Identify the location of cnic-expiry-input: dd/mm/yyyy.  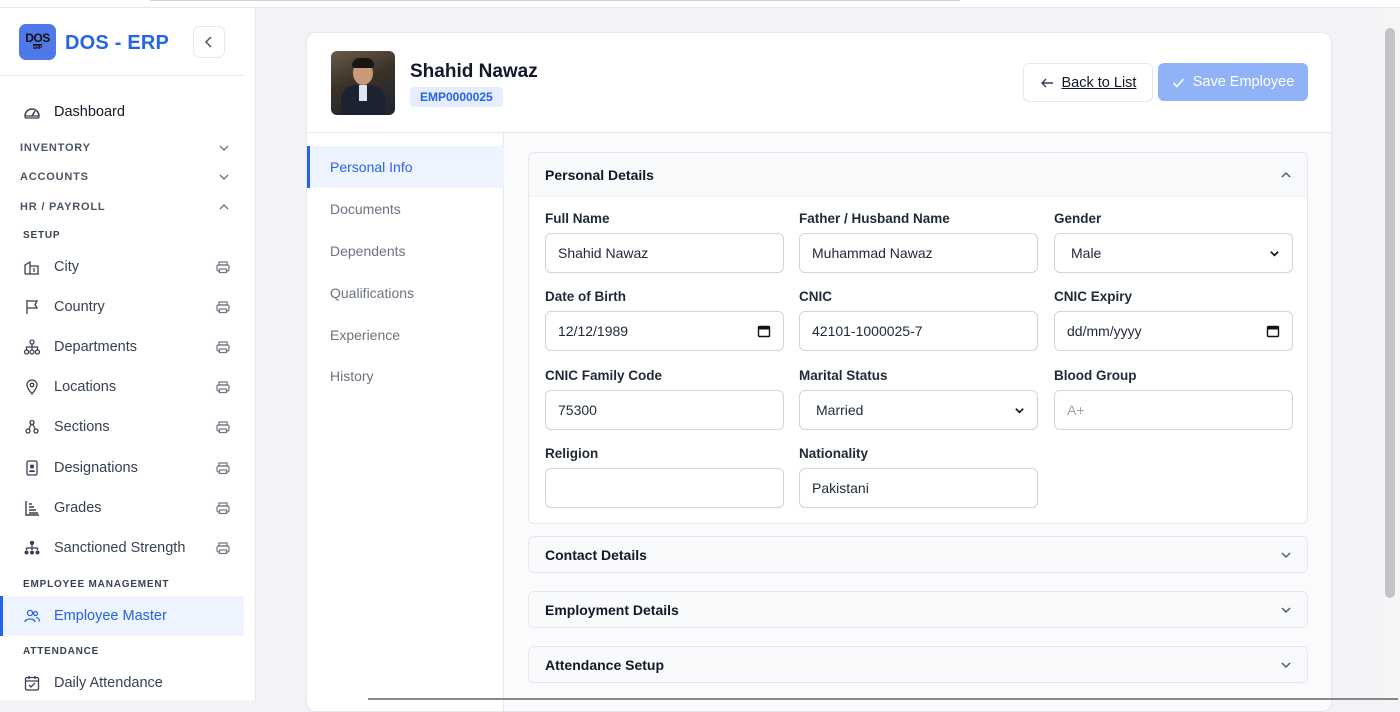
(1173, 331).